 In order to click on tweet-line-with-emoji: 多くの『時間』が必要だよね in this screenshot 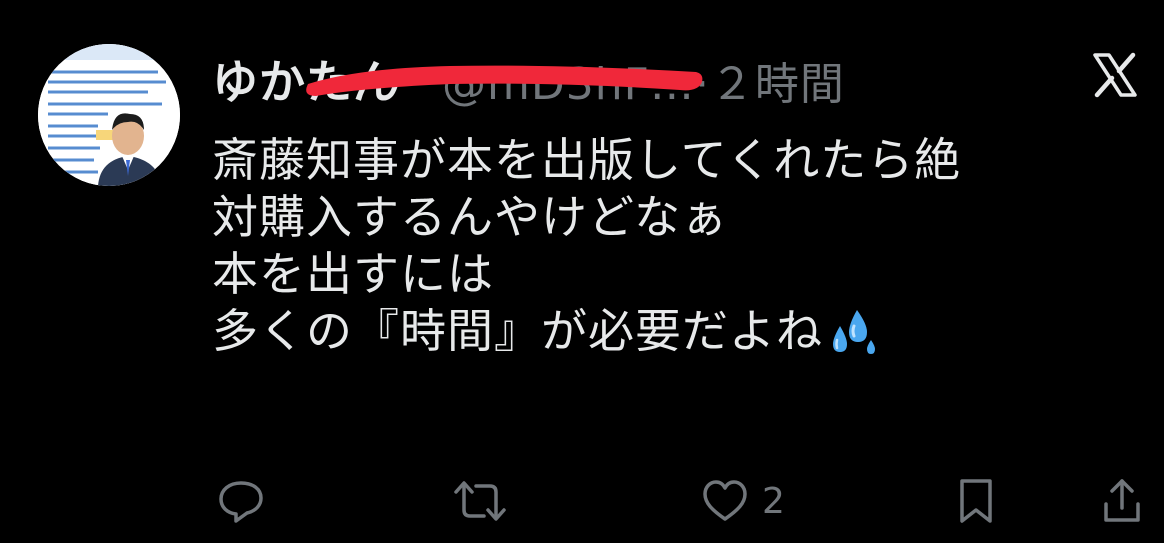, I will do `click(684, 331)`.